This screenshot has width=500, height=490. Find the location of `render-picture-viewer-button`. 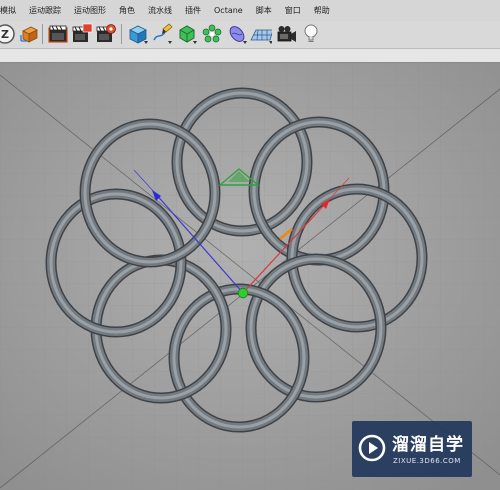

render-picture-viewer-button is located at coordinates (82, 34).